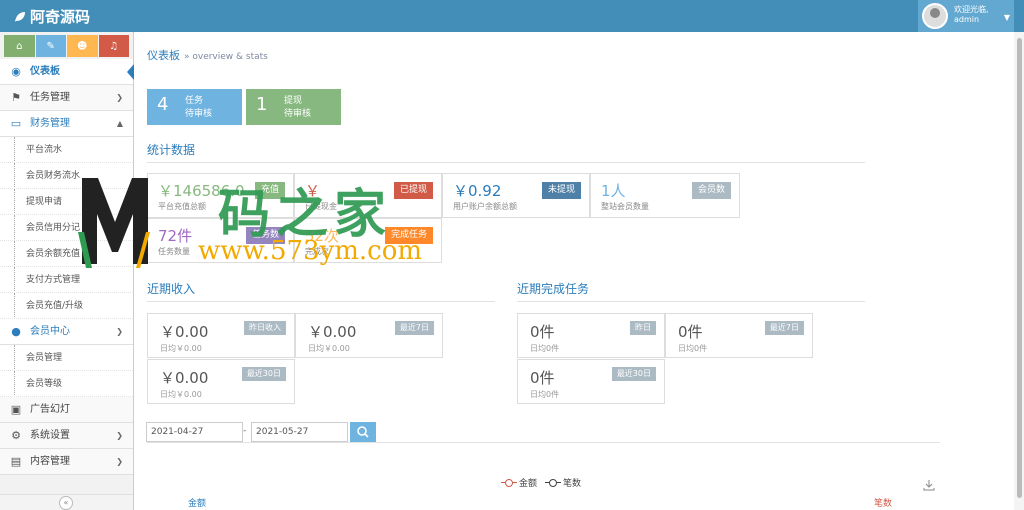 The image size is (1024, 510). What do you see at coordinates (369, 335) in the screenshot?
I see `income-last-7-days: ￥0.00 日均￥0.00 最近7日` at bounding box center [369, 335].